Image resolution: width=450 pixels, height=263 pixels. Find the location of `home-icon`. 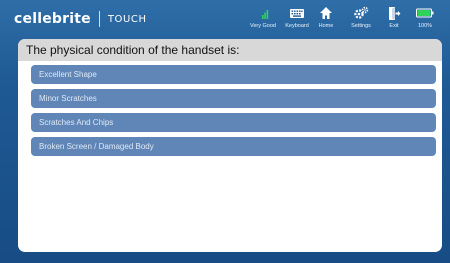

home-icon is located at coordinates (326, 13).